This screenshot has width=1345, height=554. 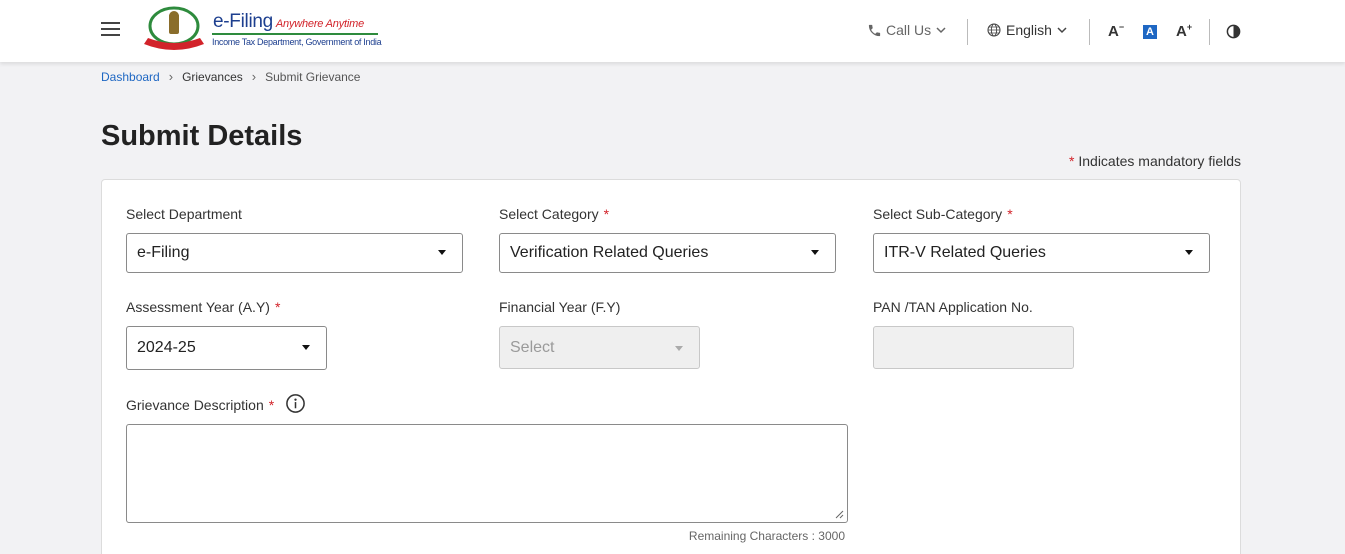 I want to click on assessment-year-select: 2024-25, so click(x=226, y=348).